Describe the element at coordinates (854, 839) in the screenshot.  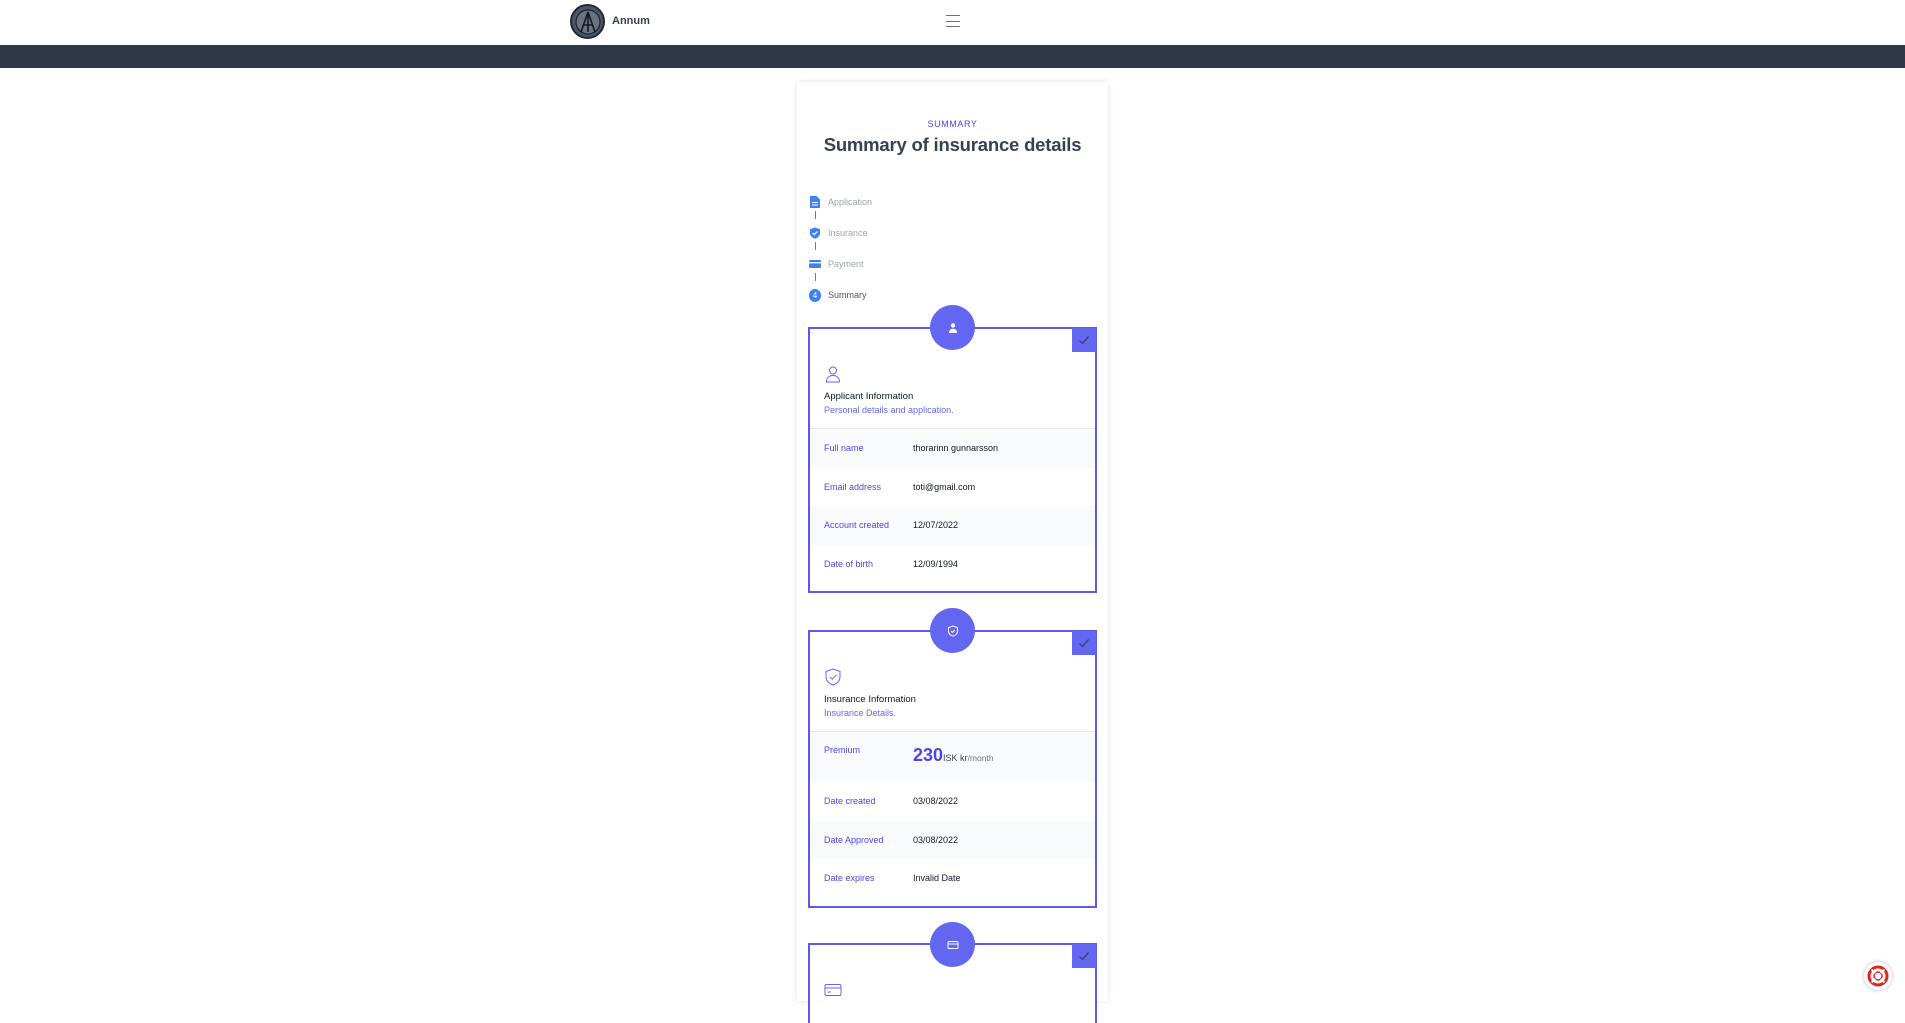
I see `detail-label: Date Approved` at that location.